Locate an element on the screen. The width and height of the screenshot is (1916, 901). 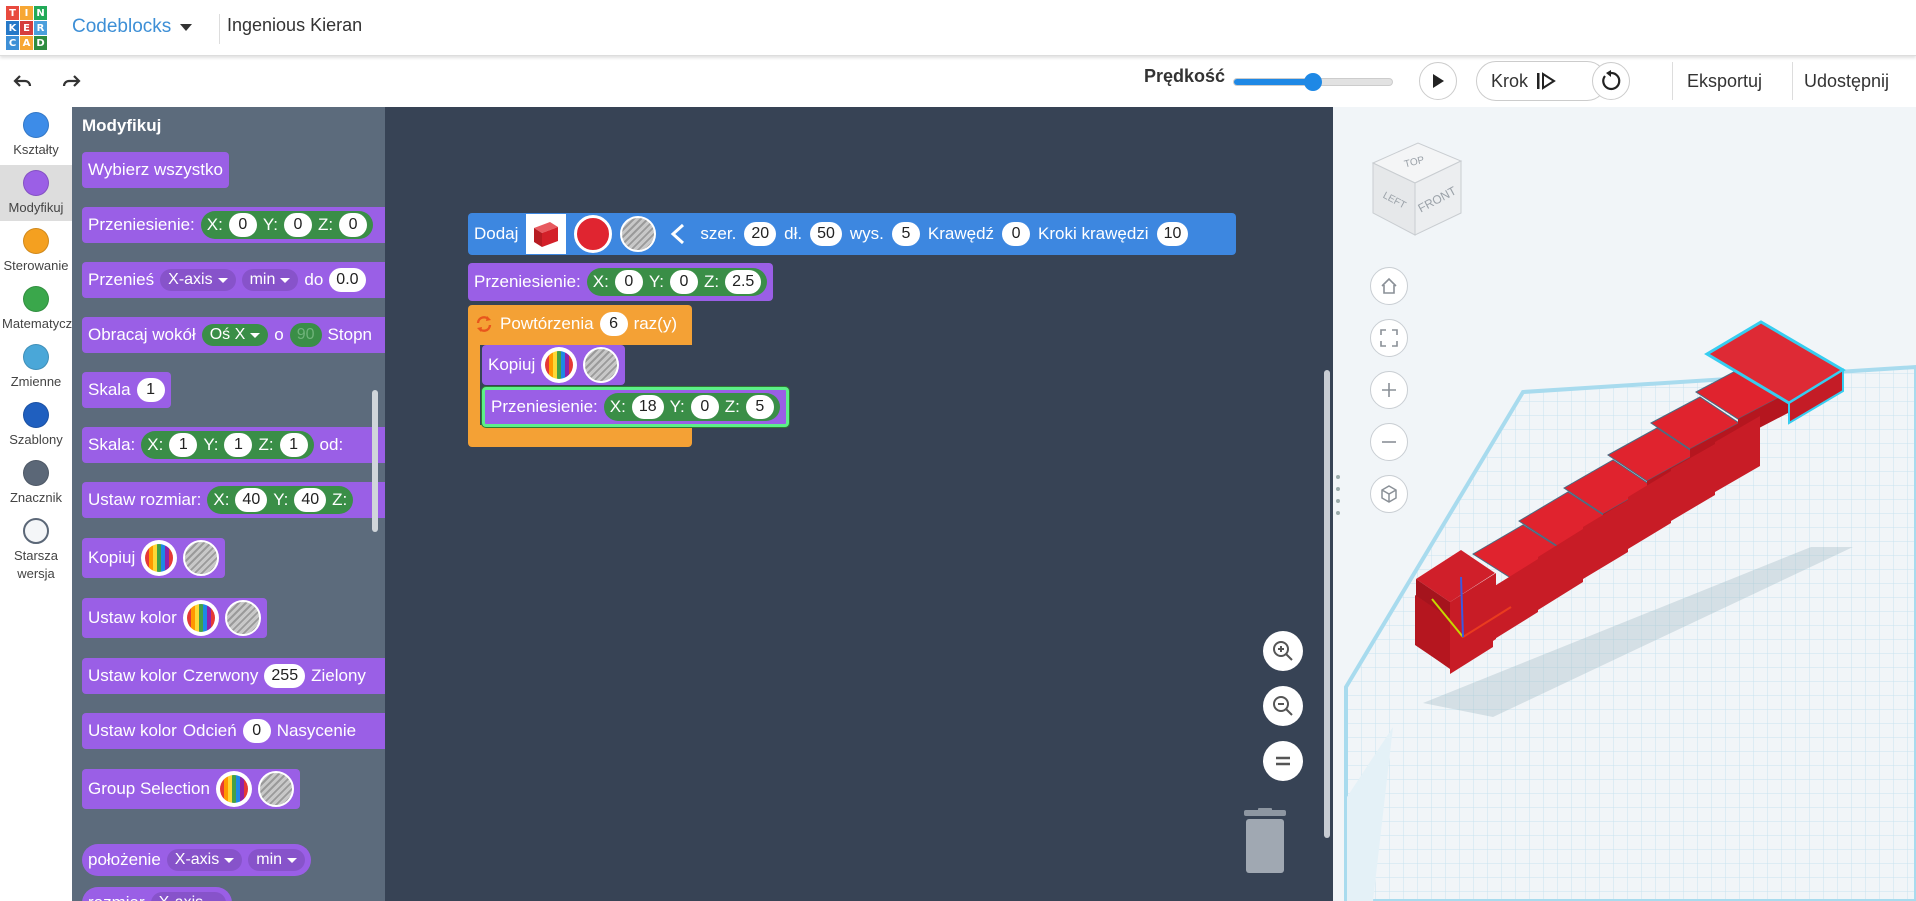
category-modyfikuj: Modyfikuj is located at coordinates (36, 193).